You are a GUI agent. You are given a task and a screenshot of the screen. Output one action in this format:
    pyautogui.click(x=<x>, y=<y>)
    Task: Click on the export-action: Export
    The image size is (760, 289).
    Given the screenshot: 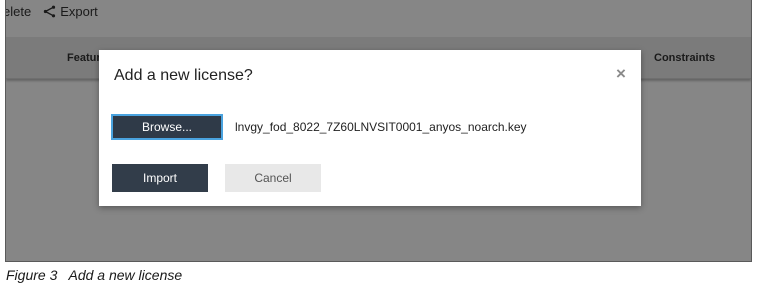 What is the action you would take?
    pyautogui.click(x=70, y=11)
    